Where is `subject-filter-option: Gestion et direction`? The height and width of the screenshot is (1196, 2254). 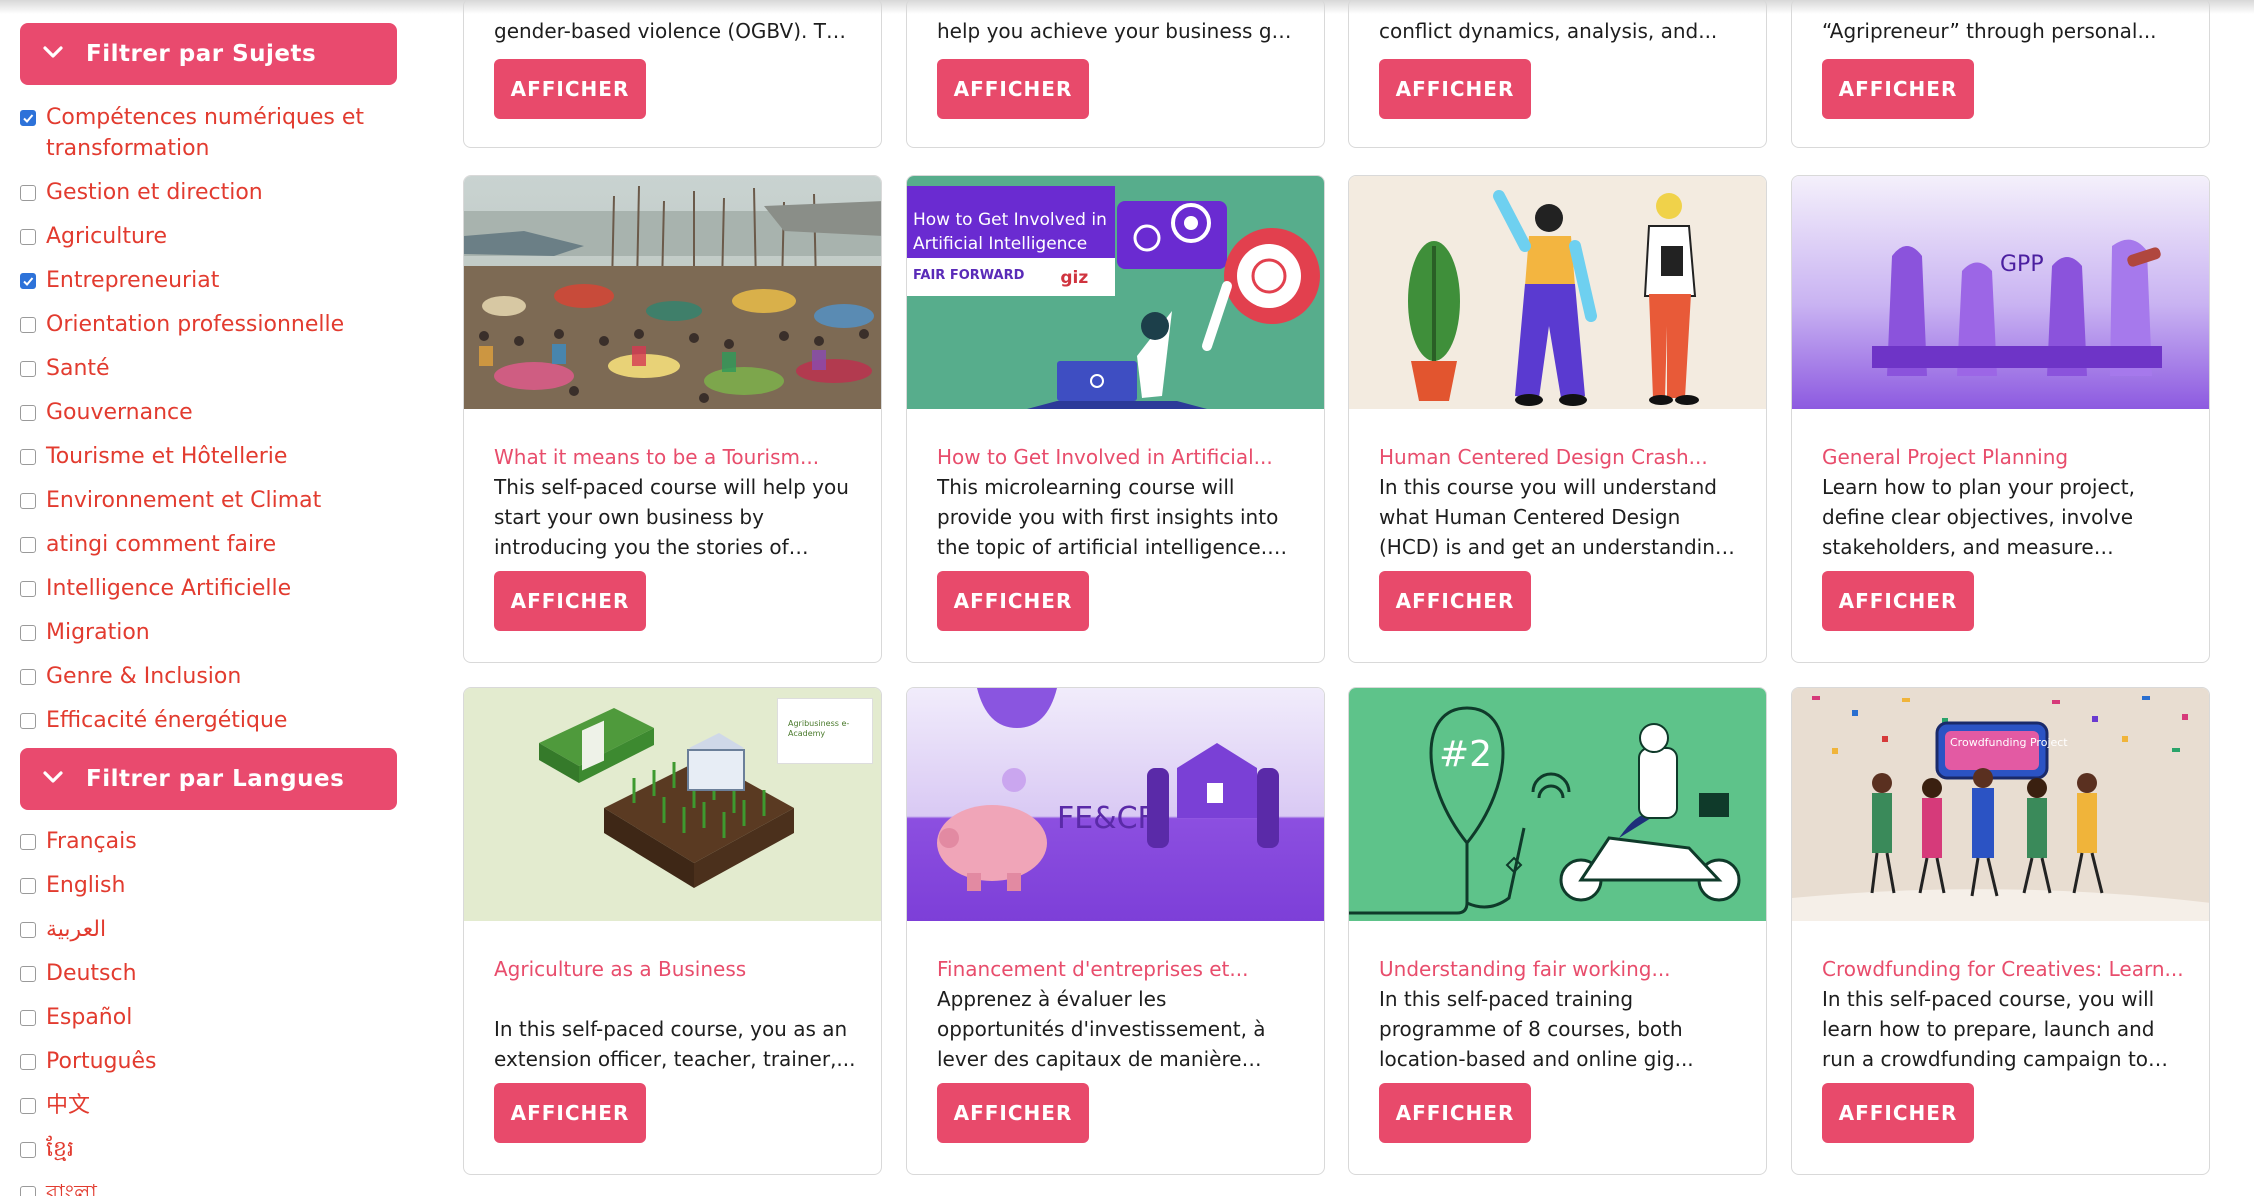
subject-filter-option: Gestion et direction is located at coordinates (215, 192).